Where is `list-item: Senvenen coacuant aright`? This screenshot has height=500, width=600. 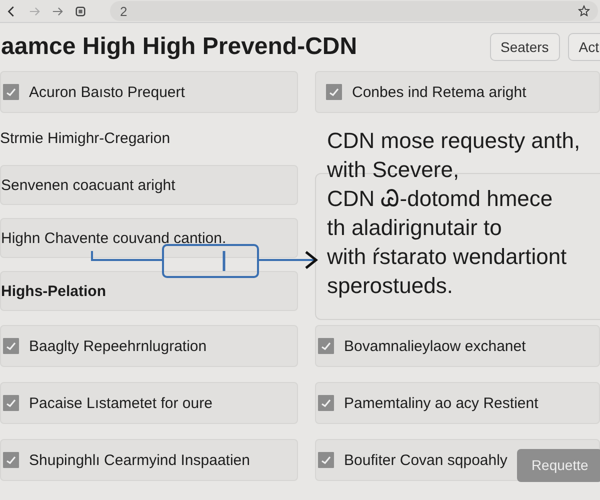 list-item: Senvenen coacuant aright is located at coordinates (149, 185).